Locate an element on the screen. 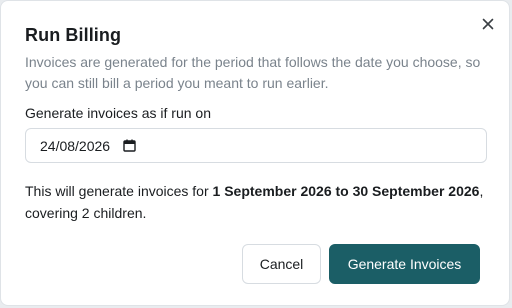 The width and height of the screenshot is (512, 308). run-date-value: 24/08/2026 is located at coordinates (75, 145).